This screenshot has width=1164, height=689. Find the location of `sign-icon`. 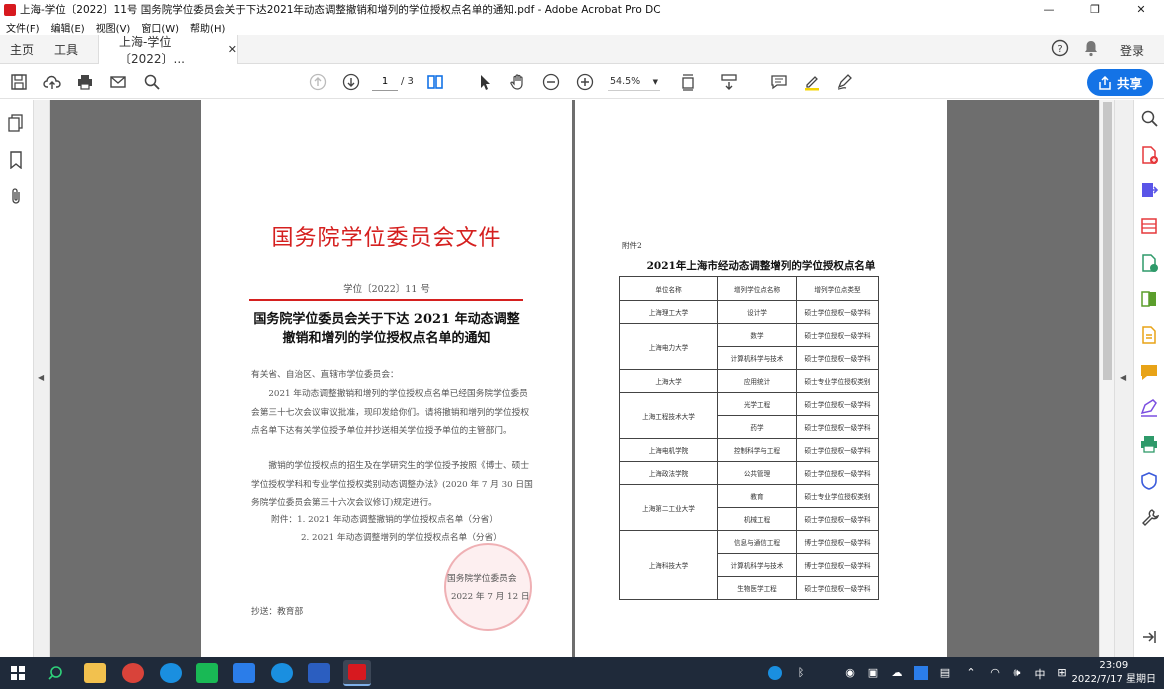

sign-icon is located at coordinates (845, 82).